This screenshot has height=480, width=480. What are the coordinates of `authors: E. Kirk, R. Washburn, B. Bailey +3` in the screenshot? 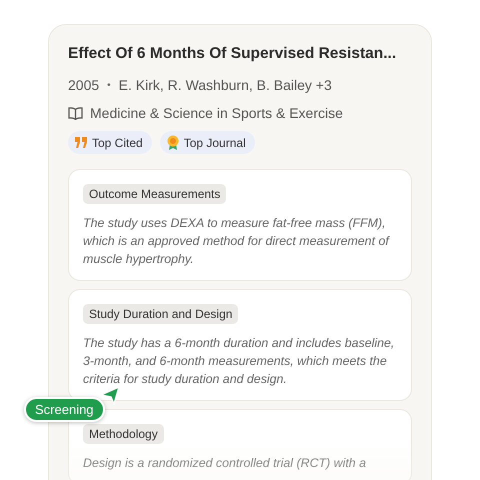 It's located at (225, 85).